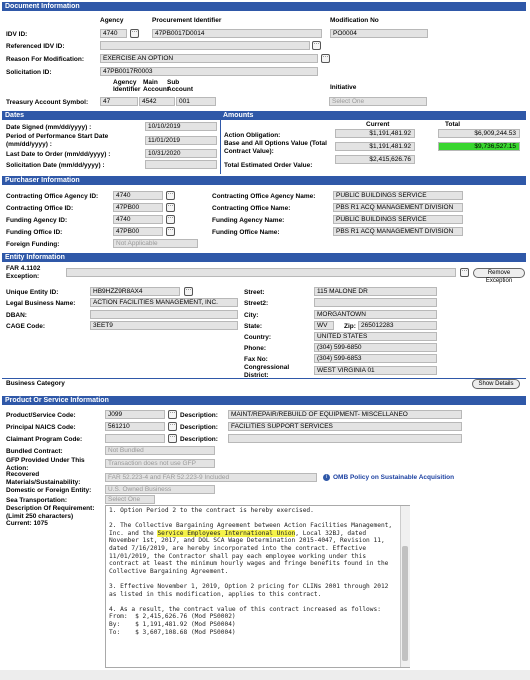 The width and height of the screenshot is (530, 680). What do you see at coordinates (45, 464) in the screenshot?
I see `gfp-label: GFP Provided Under This Action:` at bounding box center [45, 464].